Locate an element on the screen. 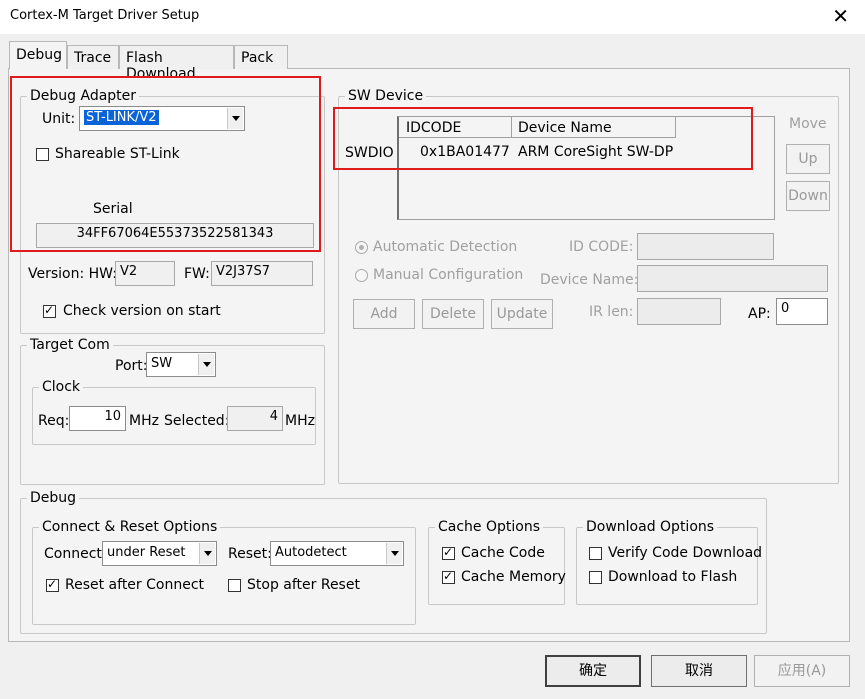  ok-button: 确定 is located at coordinates (593, 671).